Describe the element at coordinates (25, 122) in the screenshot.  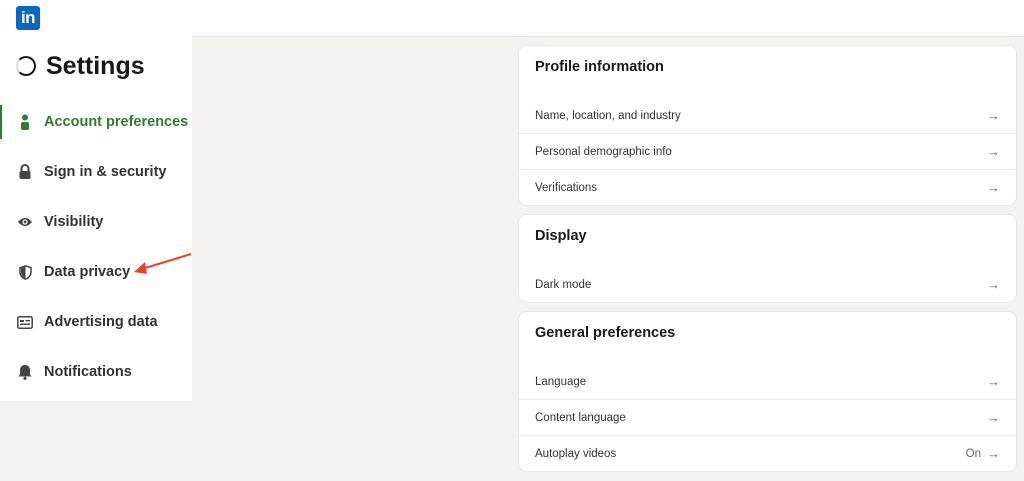
I see `person-icon` at that location.